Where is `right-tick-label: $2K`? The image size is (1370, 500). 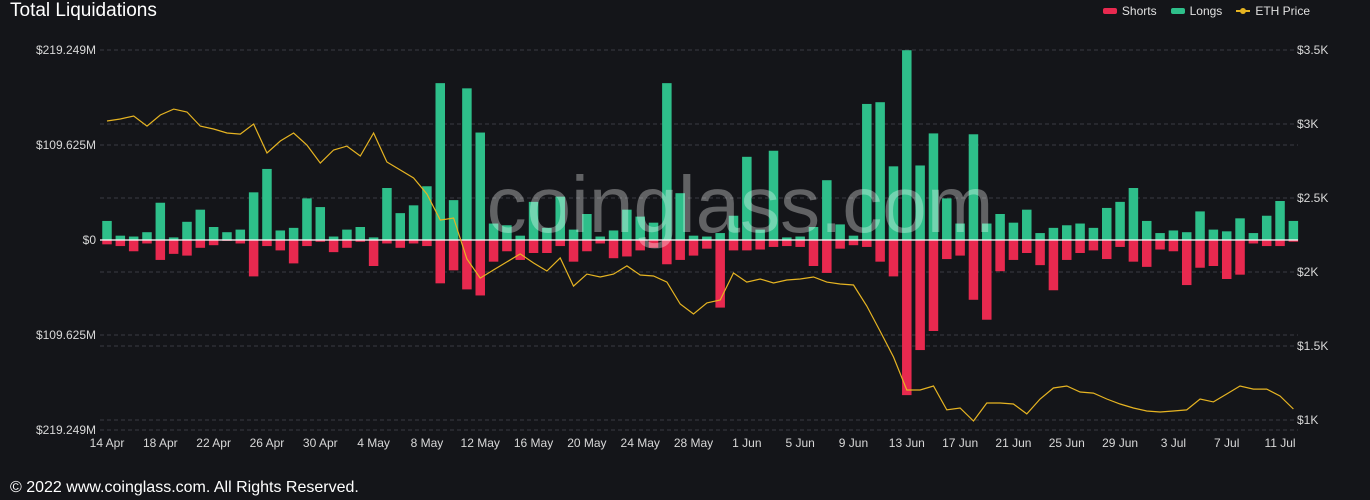 right-tick-label: $2K is located at coordinates (1307, 272).